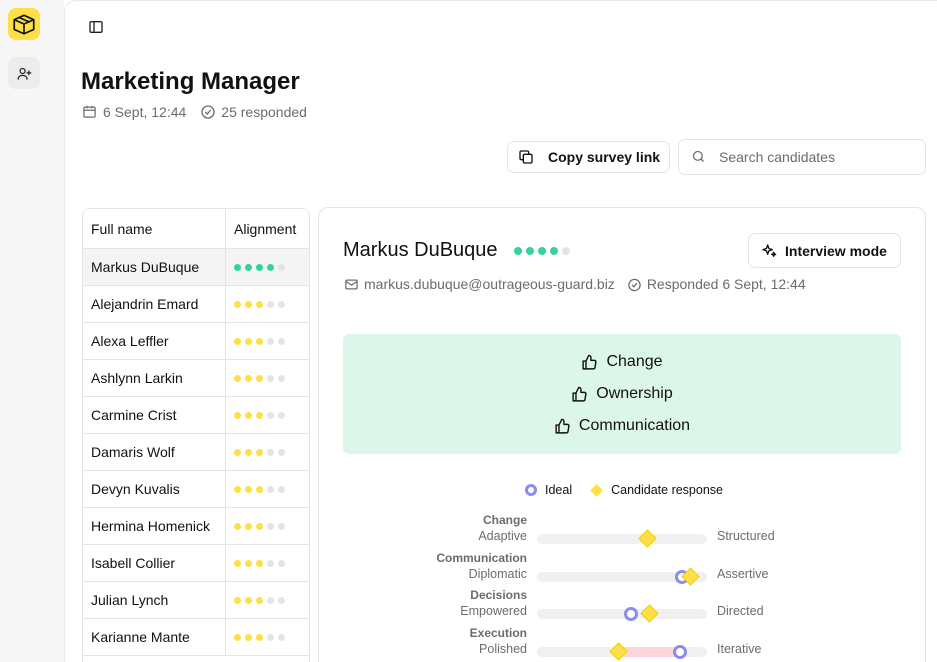  Describe the element at coordinates (196, 378) in the screenshot. I see `table-row: Ashlynn Larkin` at that location.